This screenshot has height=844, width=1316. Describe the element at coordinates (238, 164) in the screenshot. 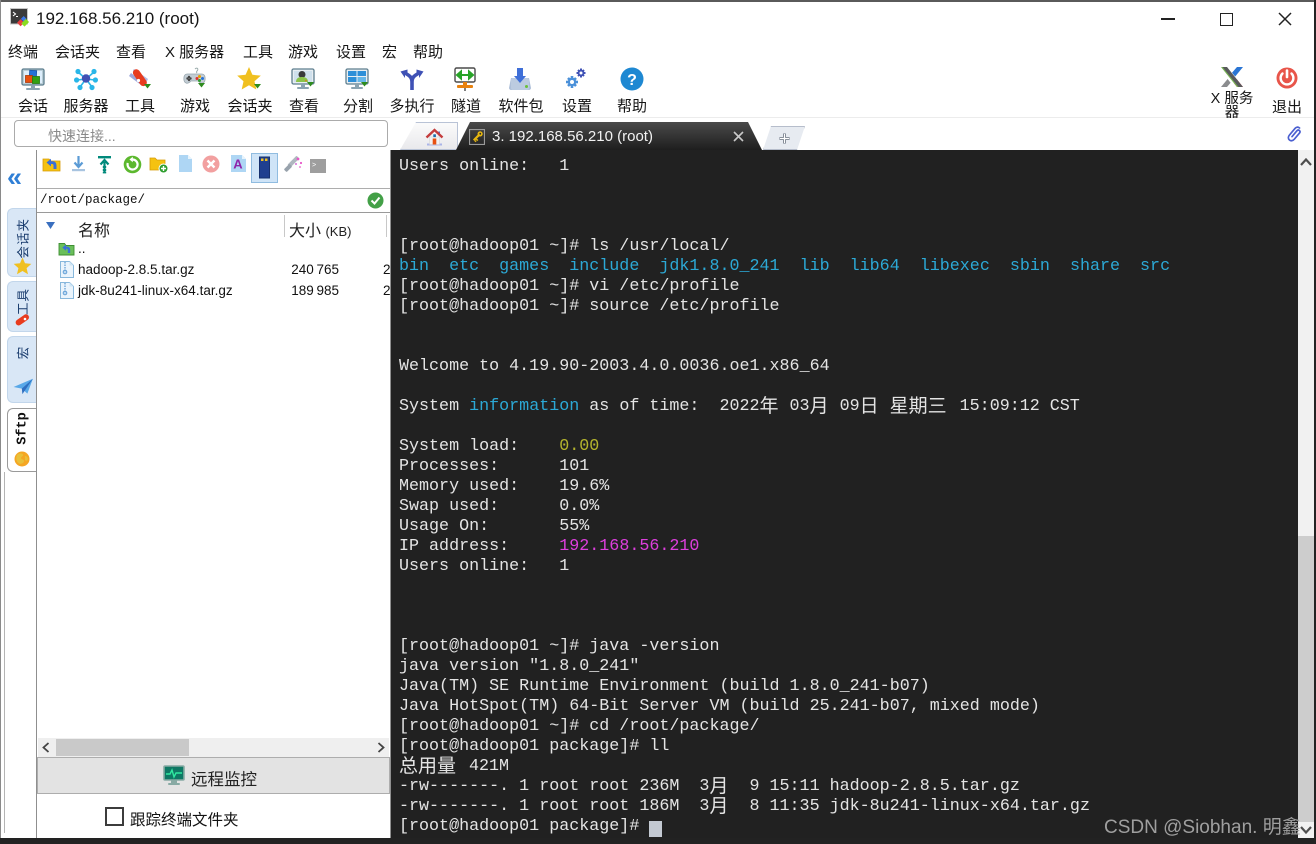

I see `svg-text: A` at that location.